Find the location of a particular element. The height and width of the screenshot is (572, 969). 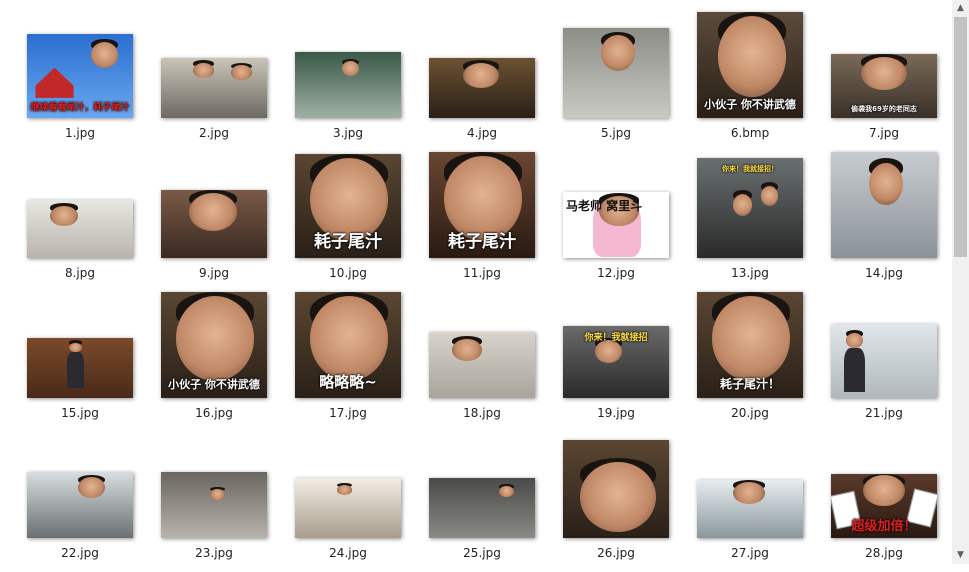

file-name-label: 21.jpg is located at coordinates (884, 413).